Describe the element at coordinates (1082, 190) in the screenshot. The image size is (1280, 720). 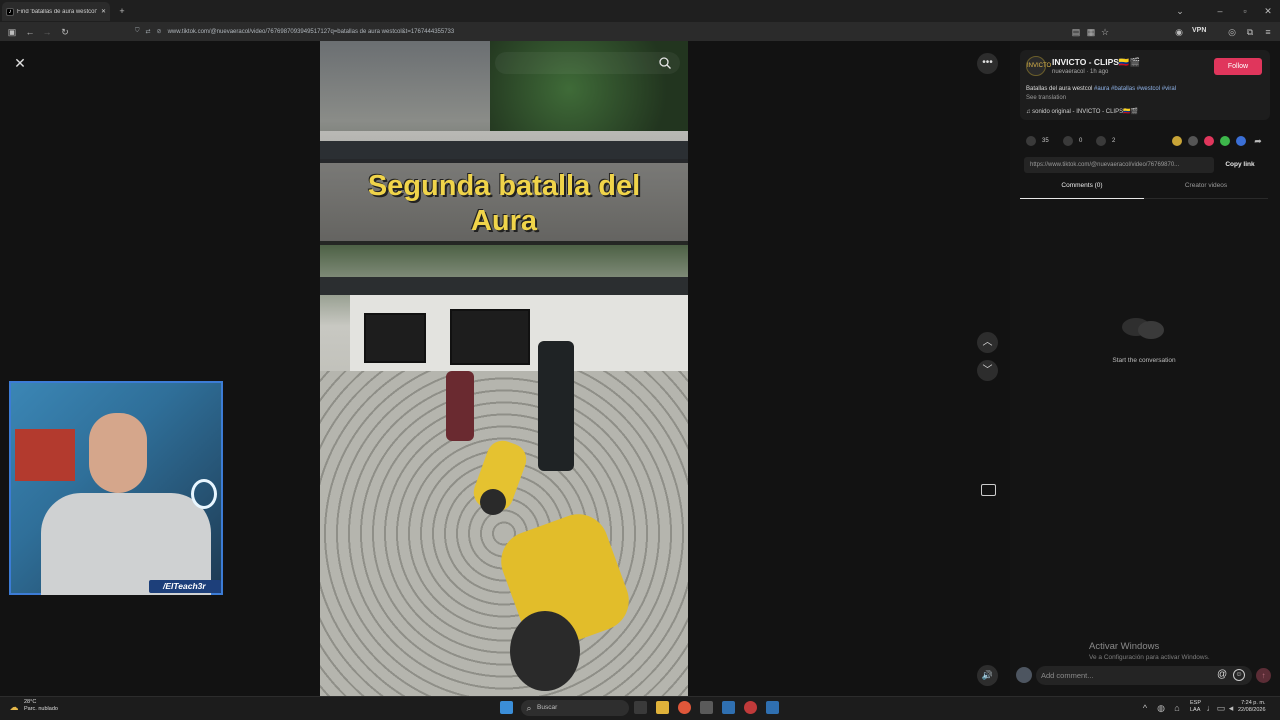
I see `tab-comments: Comments (0)` at that location.